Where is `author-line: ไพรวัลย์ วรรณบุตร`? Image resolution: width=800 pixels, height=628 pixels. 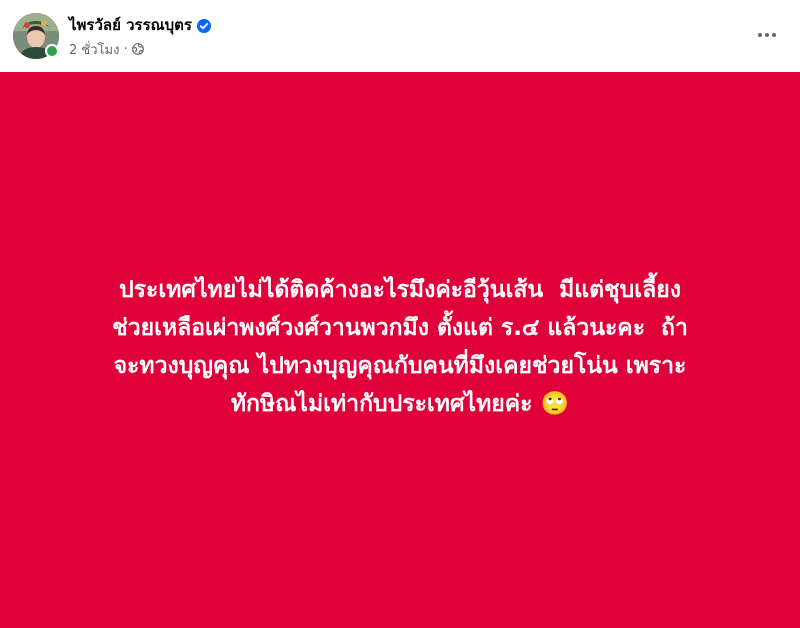 author-line: ไพรวัลย์ วรรณบุตร is located at coordinates (140, 25).